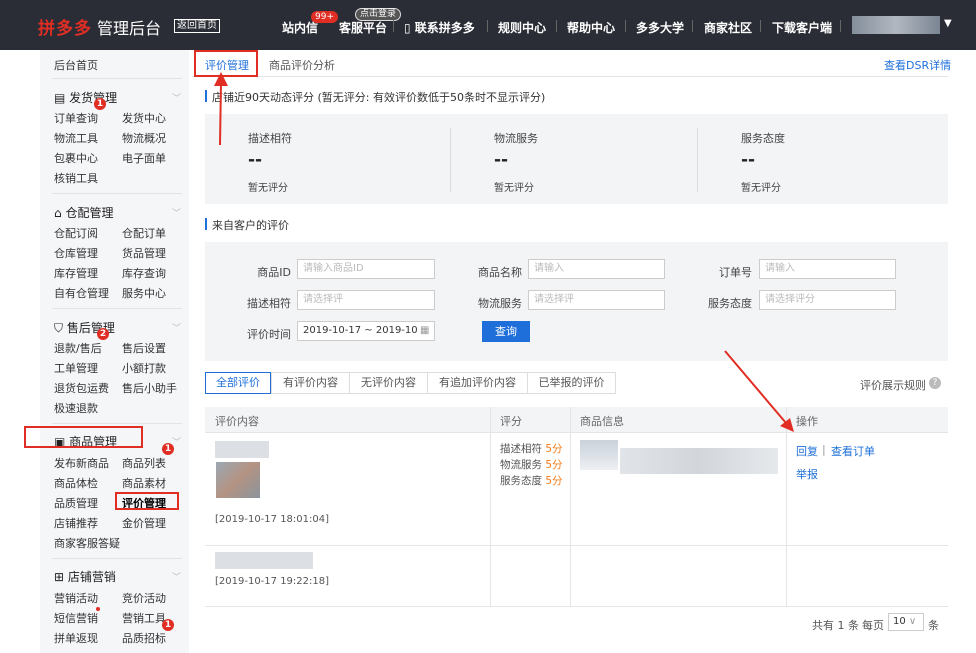 The width and height of the screenshot is (976, 653). Describe the element at coordinates (522, 27) in the screenshot. I see `nav-rules: 规则中心` at that location.